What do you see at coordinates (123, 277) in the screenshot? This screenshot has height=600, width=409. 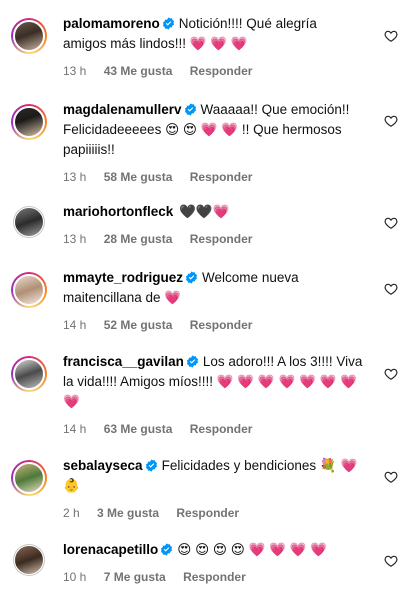 I see `comment-username: mmayte_rodriguez` at bounding box center [123, 277].